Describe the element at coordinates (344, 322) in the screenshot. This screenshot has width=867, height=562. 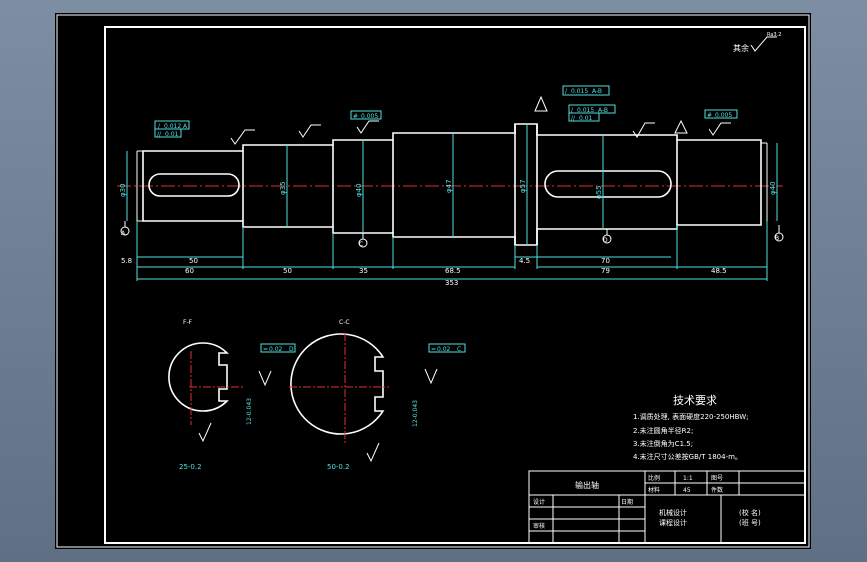
I see `section-label-2: C-C` at that location.